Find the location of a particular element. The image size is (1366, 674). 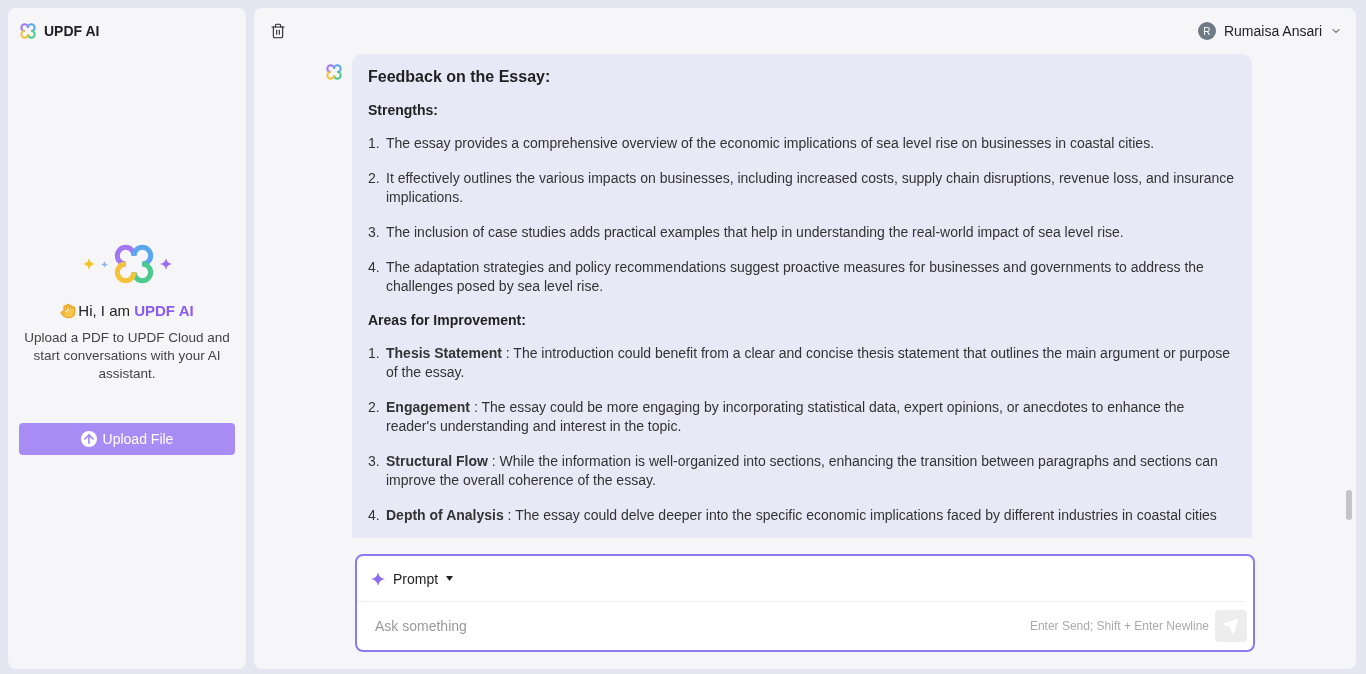

upload-icon is located at coordinates (88, 439).